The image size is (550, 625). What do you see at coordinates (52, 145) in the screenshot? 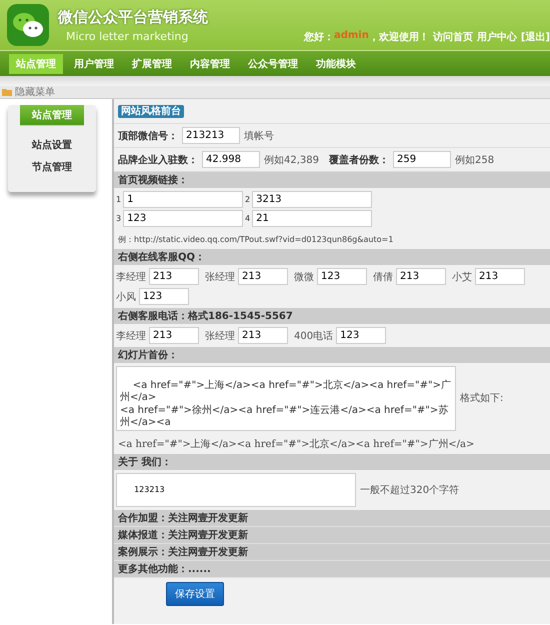
I see `sidebar-item: 站点设置` at bounding box center [52, 145].